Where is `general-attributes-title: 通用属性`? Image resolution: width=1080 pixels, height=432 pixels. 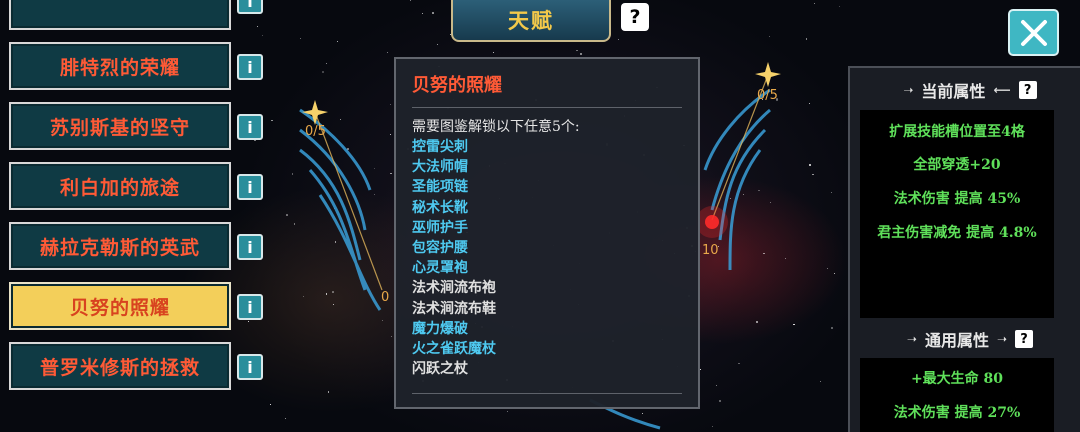
general-attributes-title: 通用属性 is located at coordinates (956, 340).